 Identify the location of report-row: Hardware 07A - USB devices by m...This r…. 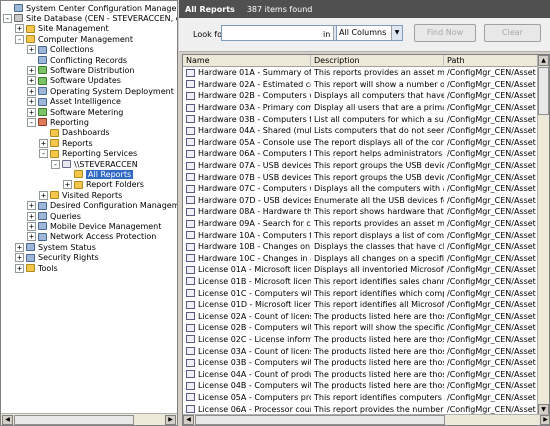
(361, 166).